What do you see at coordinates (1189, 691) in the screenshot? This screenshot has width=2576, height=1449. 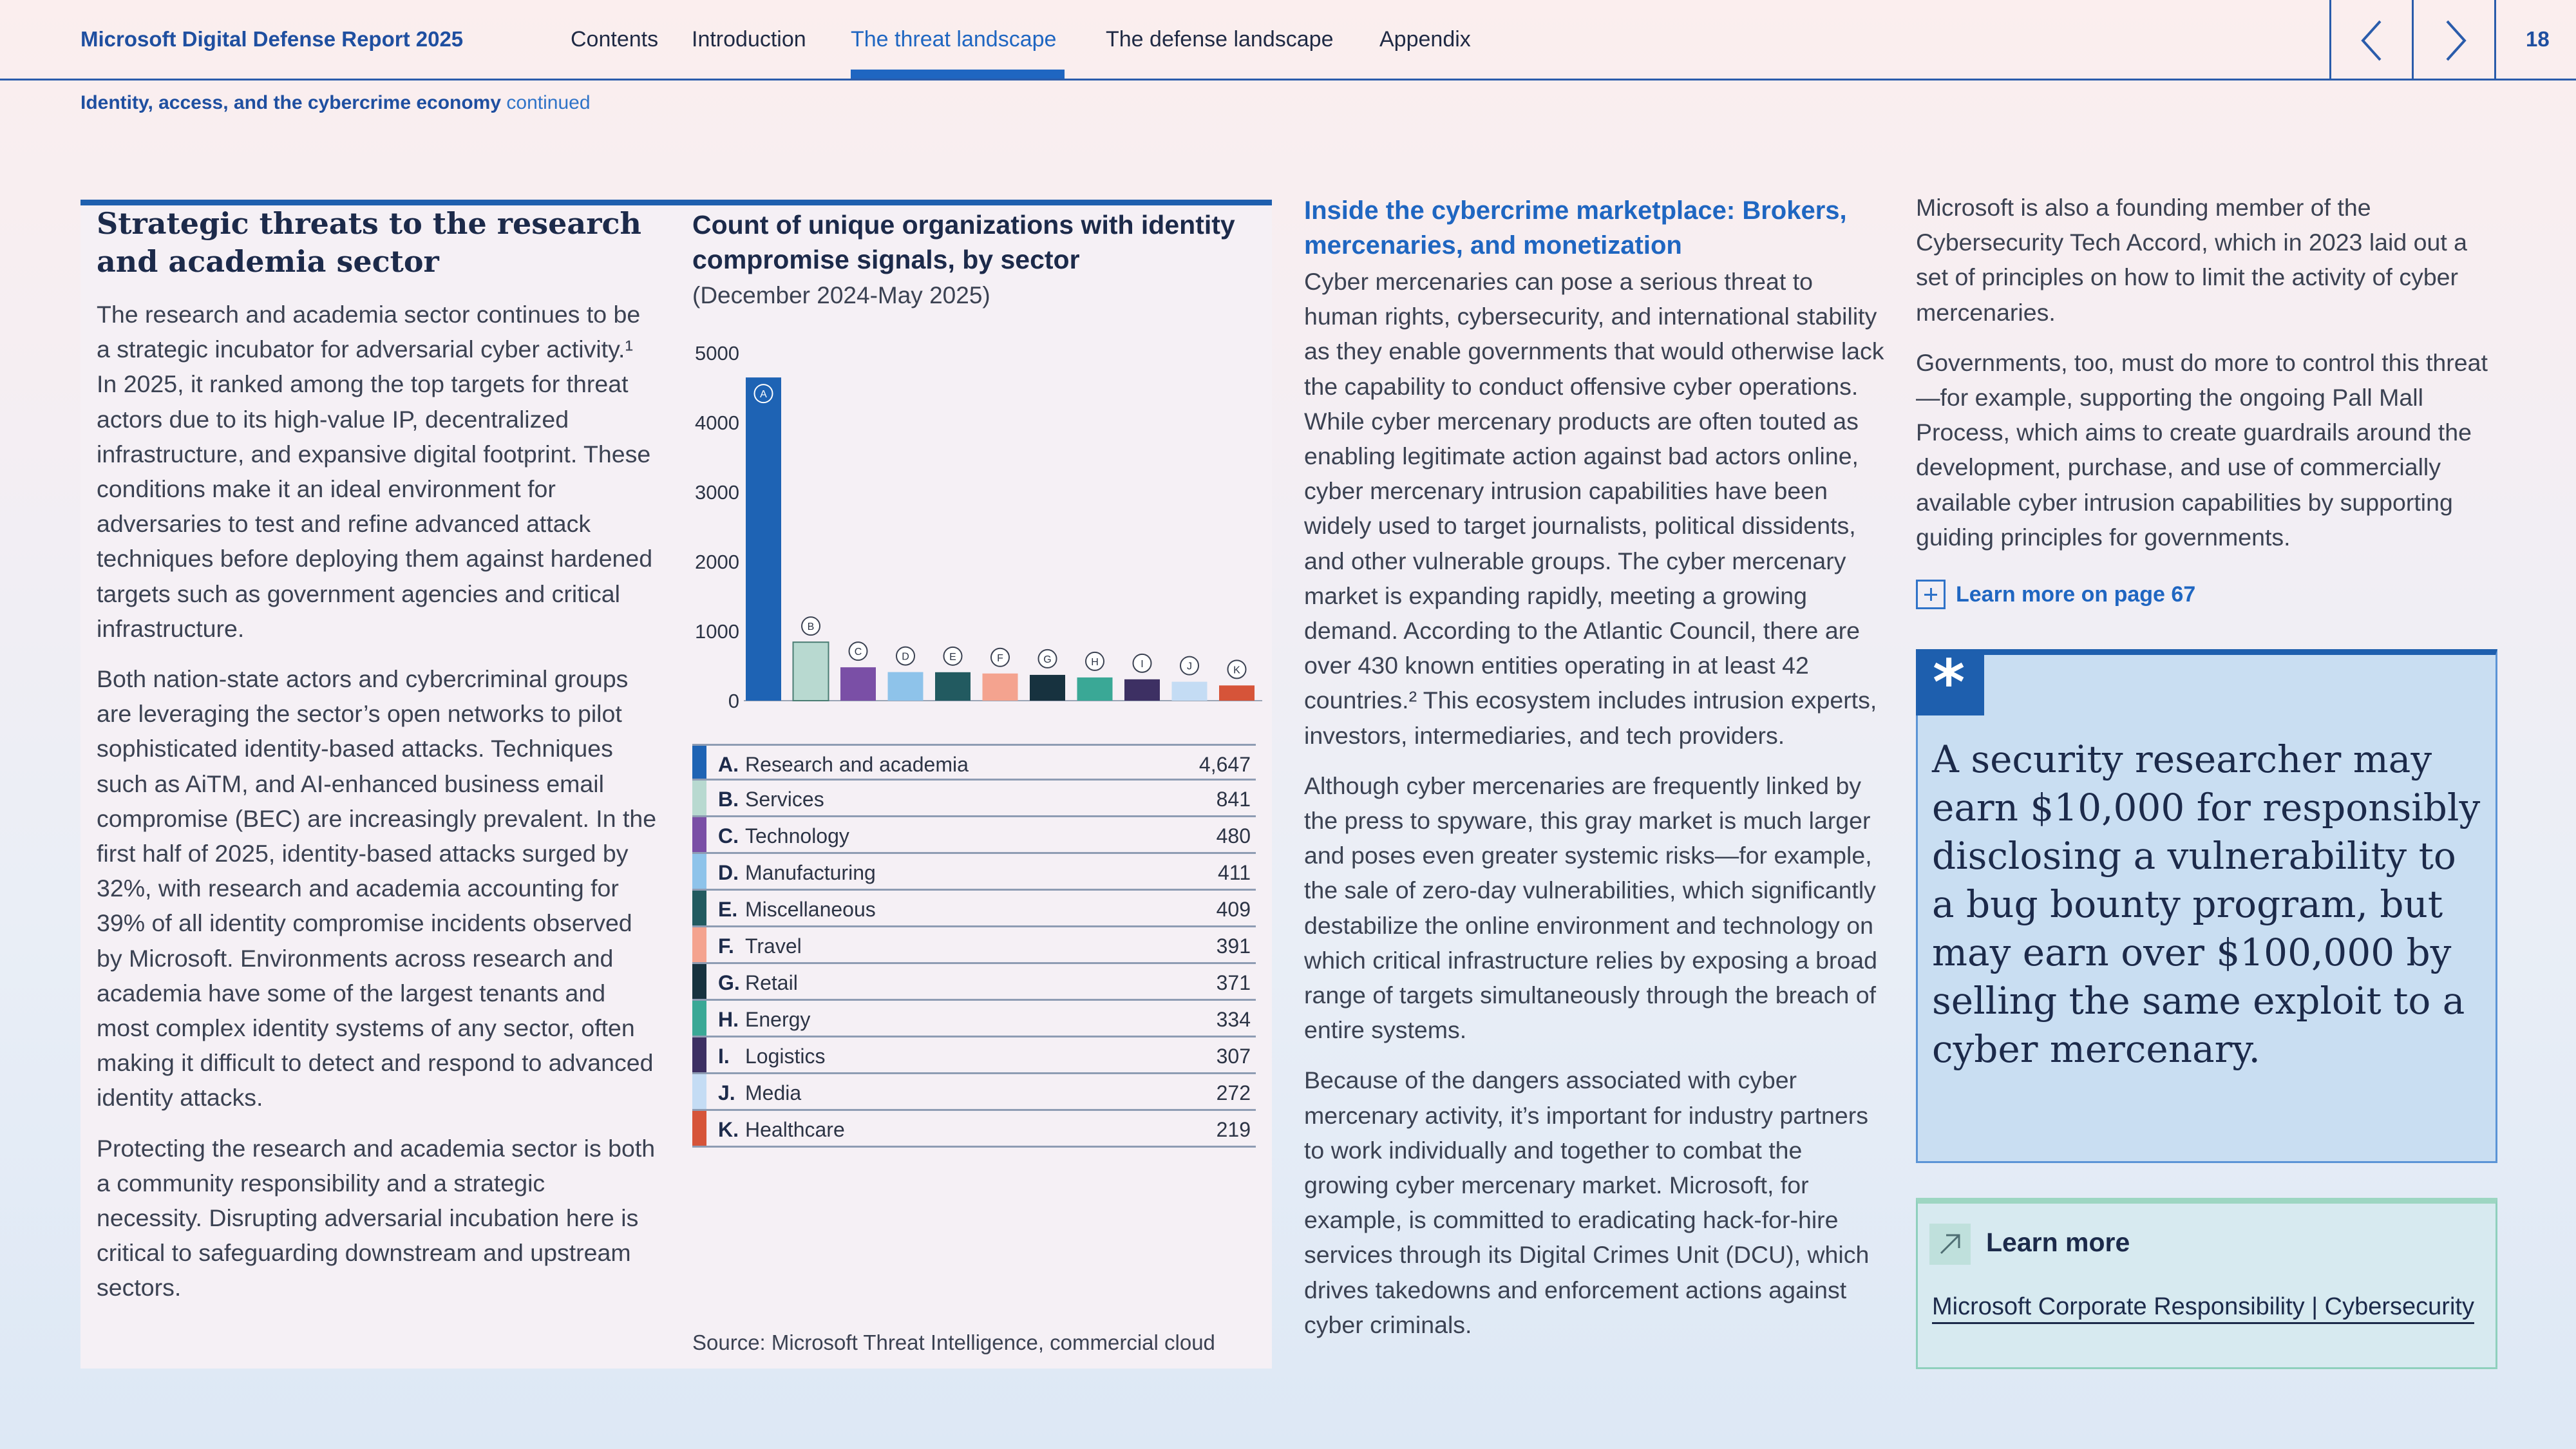 I see `bar-media` at bounding box center [1189, 691].